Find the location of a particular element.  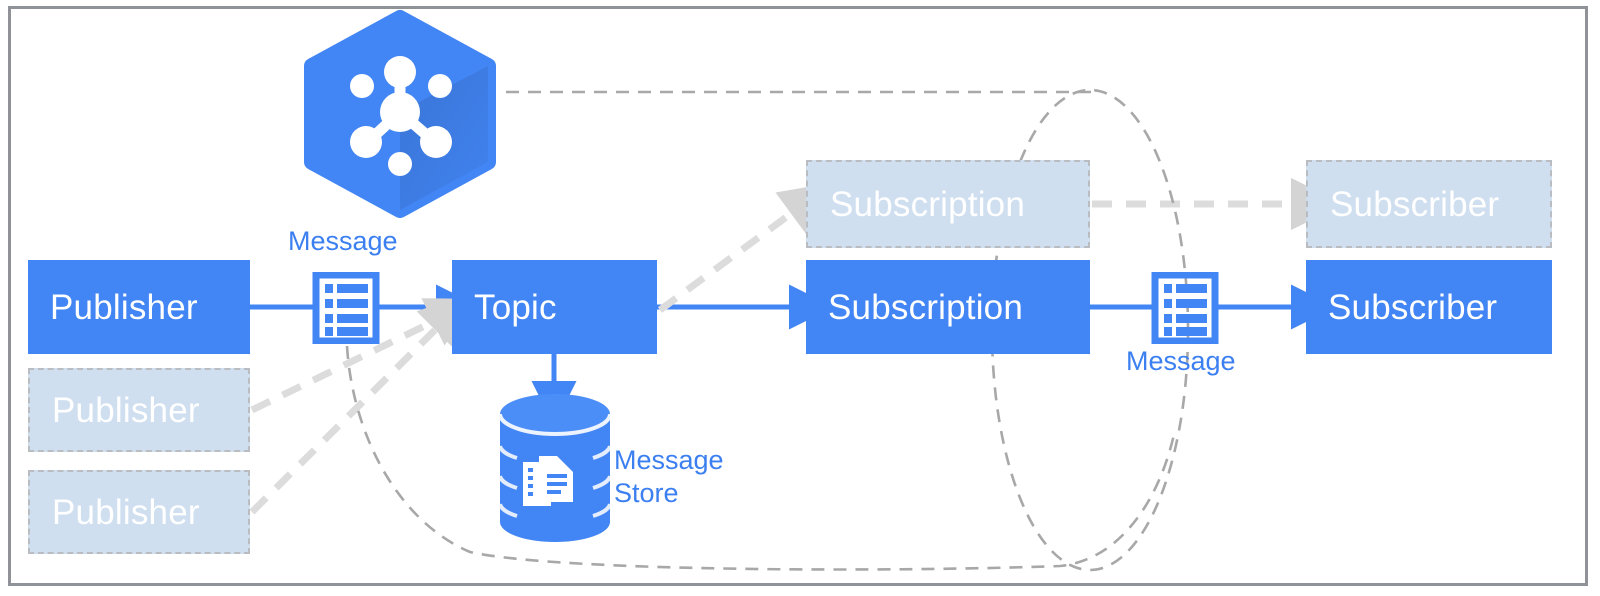

node-subscription-active: Subscription is located at coordinates (948, 307).